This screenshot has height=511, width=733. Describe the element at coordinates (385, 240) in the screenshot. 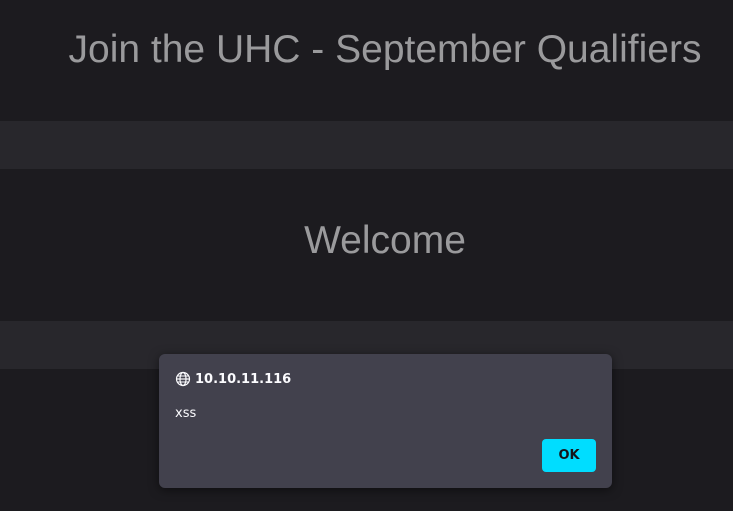

I see `welcome-heading: Welcome` at that location.